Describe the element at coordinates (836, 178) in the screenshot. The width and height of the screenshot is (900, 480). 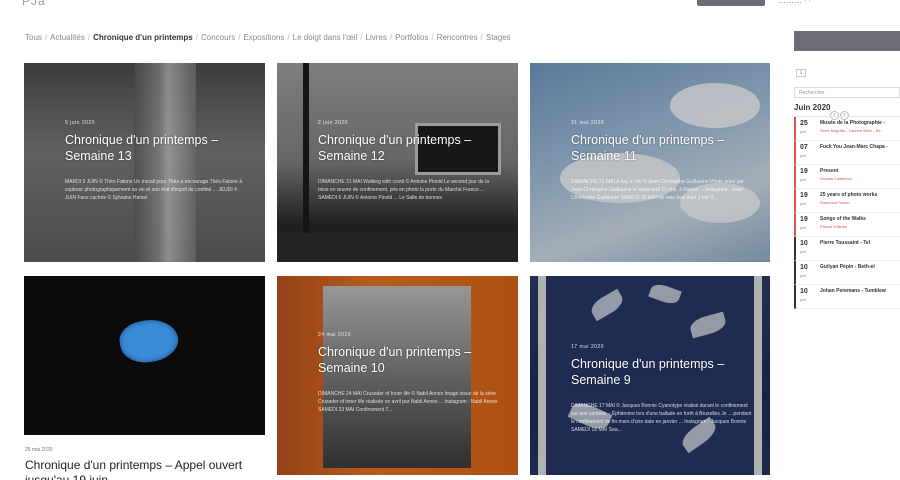
I see `event-subtitle: Nicolas Castlenov` at that location.